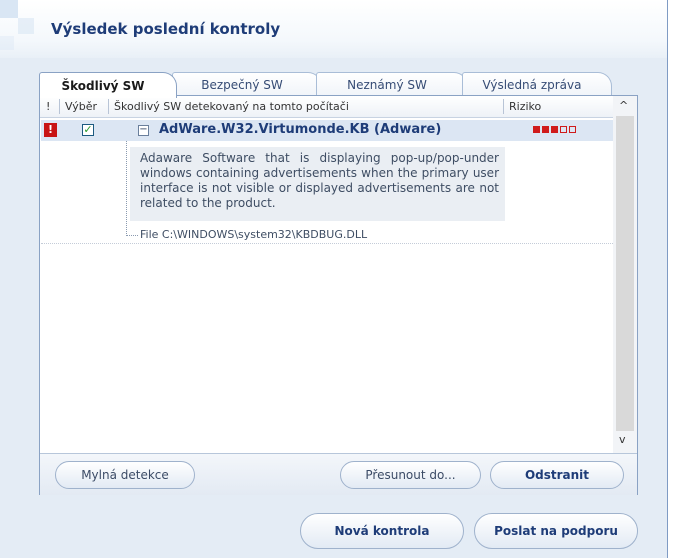  I want to click on send-support-button: Poslat na podporu, so click(556, 531).